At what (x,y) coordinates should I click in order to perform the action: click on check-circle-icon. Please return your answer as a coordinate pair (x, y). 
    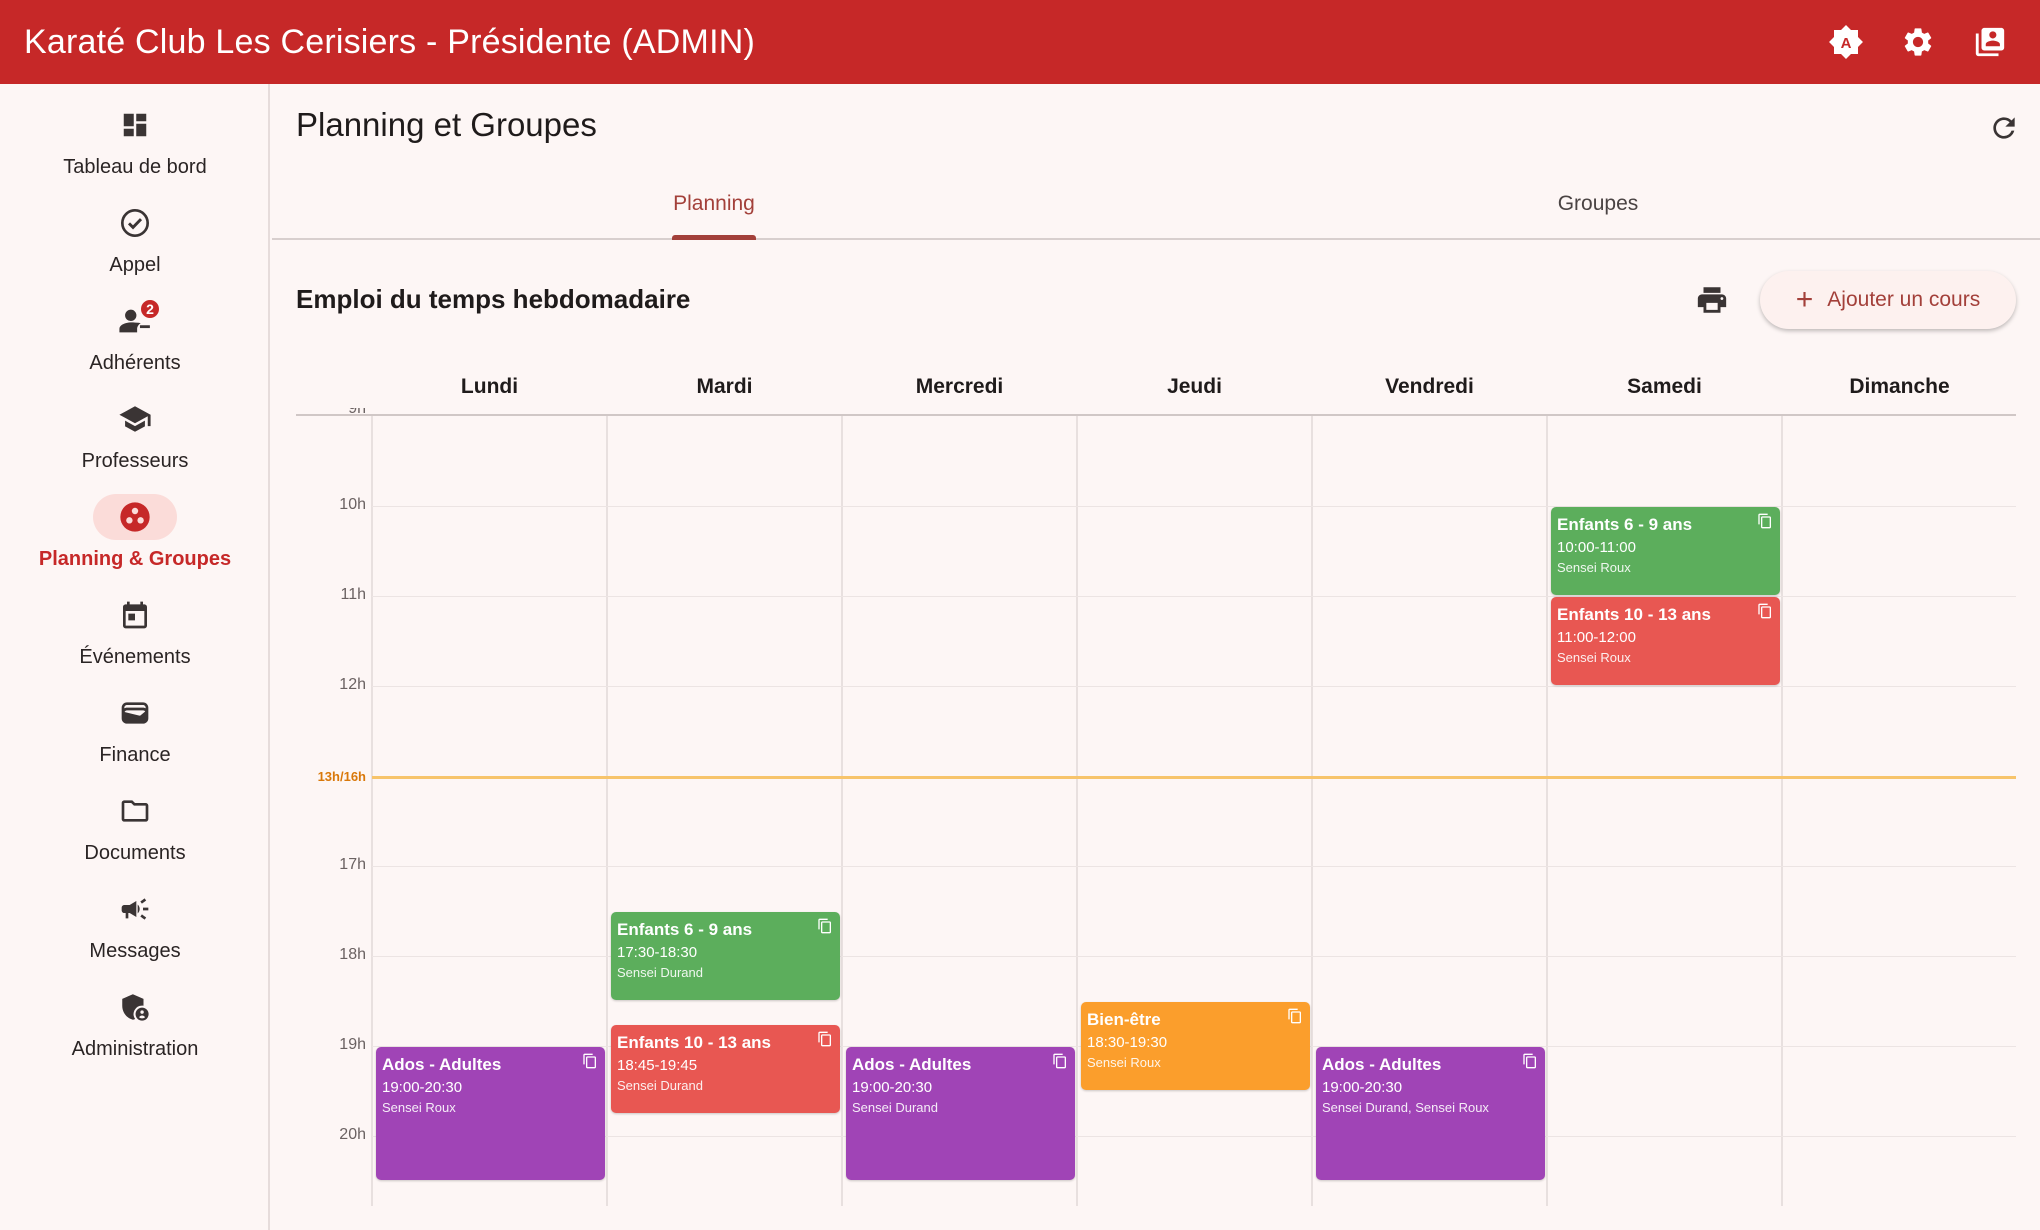
    Looking at the image, I should click on (135, 223).